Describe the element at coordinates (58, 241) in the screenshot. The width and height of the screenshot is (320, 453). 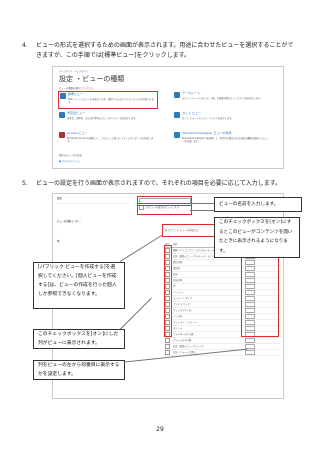
I see `columns-section-label: 列` at that location.